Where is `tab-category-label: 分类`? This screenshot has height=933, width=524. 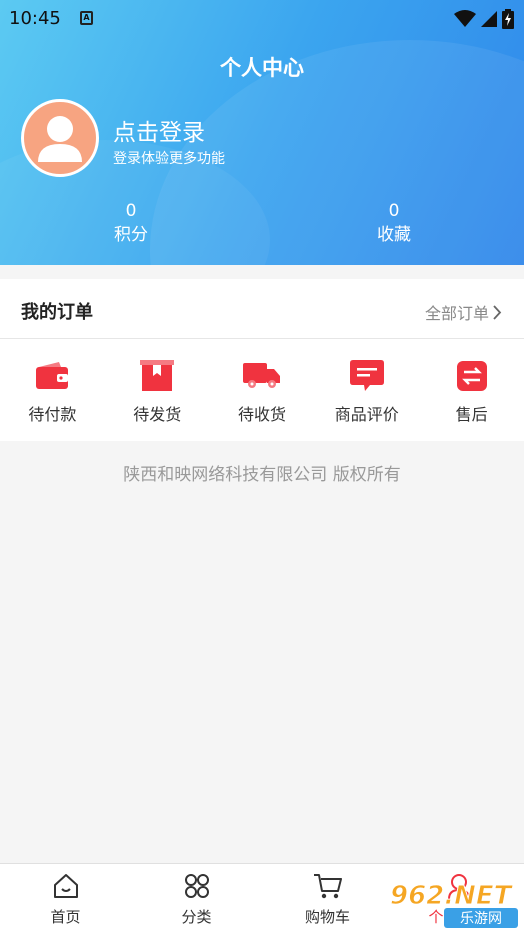 tab-category-label: 分类 is located at coordinates (196, 917).